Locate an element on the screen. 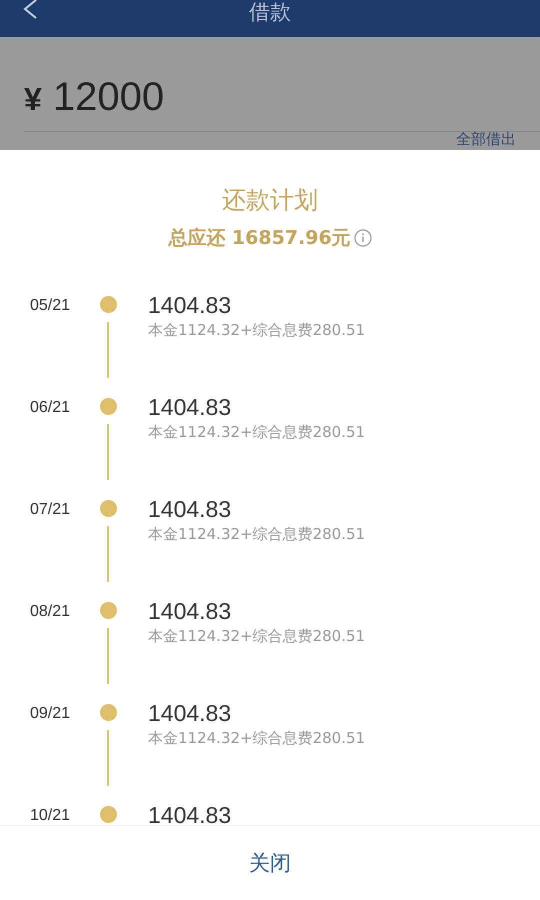 The width and height of the screenshot is (540, 900). payment-date: 07/21 is located at coordinates (50, 510).